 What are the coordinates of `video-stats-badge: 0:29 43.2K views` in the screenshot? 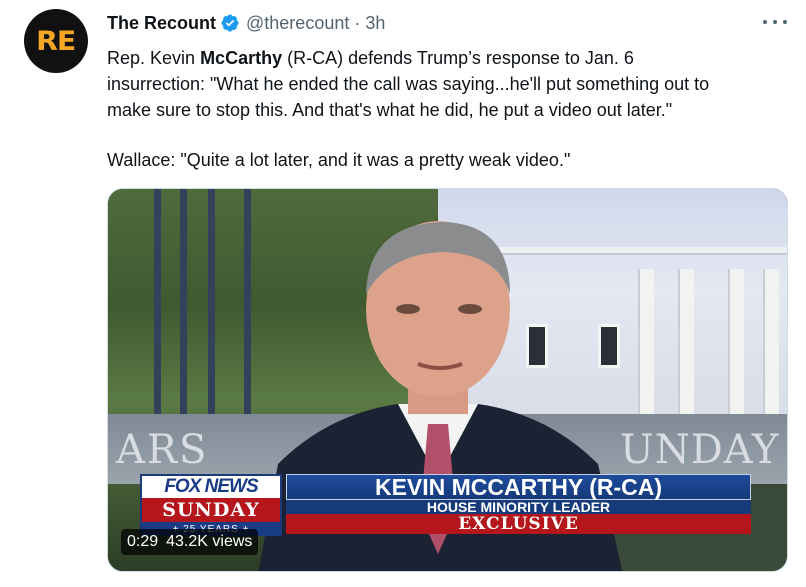 It's located at (190, 542).